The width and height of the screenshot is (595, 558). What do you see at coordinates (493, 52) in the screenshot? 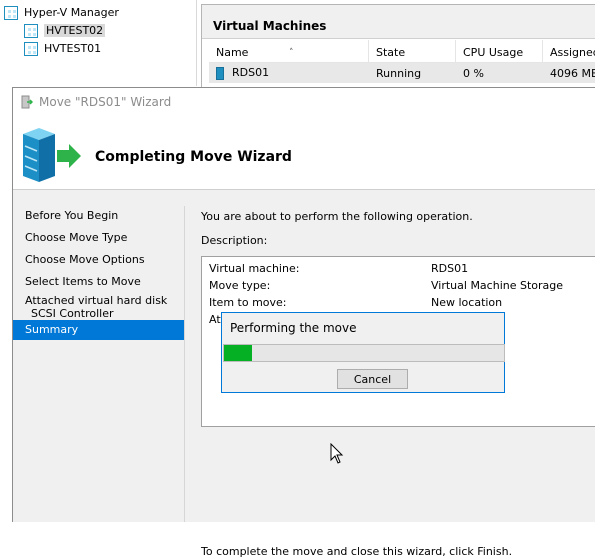
I see `column-cpu-label: CPU Usage` at bounding box center [493, 52].